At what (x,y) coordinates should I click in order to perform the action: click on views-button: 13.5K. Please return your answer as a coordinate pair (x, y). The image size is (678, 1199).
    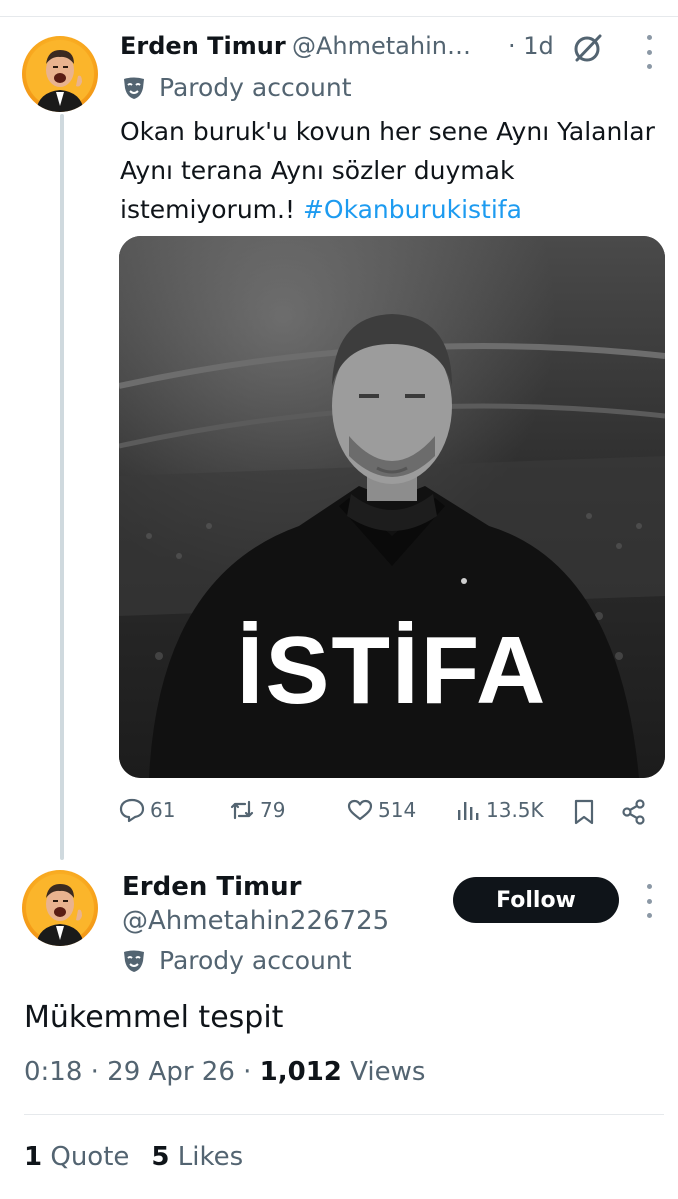
    Looking at the image, I should click on (499, 810).